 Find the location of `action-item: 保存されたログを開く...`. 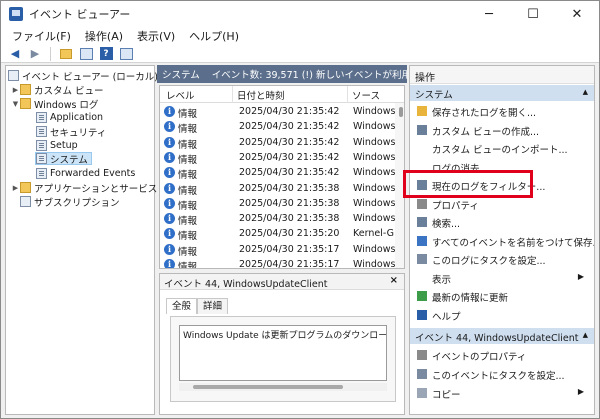

action-item: 保存されたログを開く... is located at coordinates (502, 111).